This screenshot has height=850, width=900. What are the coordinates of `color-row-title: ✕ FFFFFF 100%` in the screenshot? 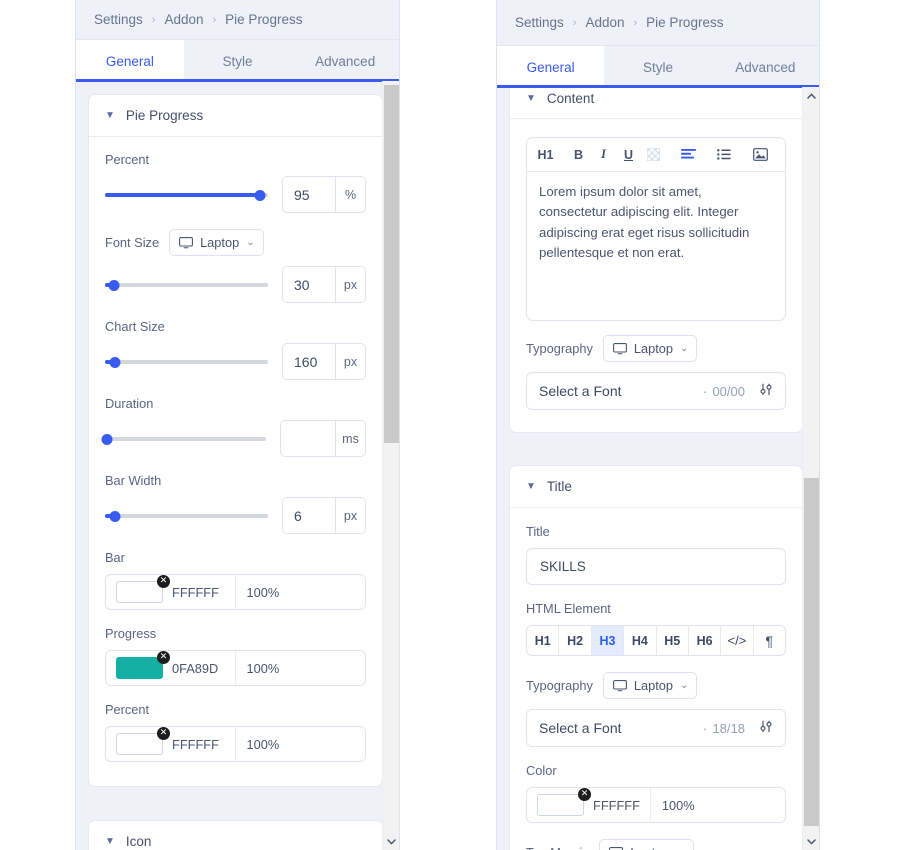 It's located at (656, 805).